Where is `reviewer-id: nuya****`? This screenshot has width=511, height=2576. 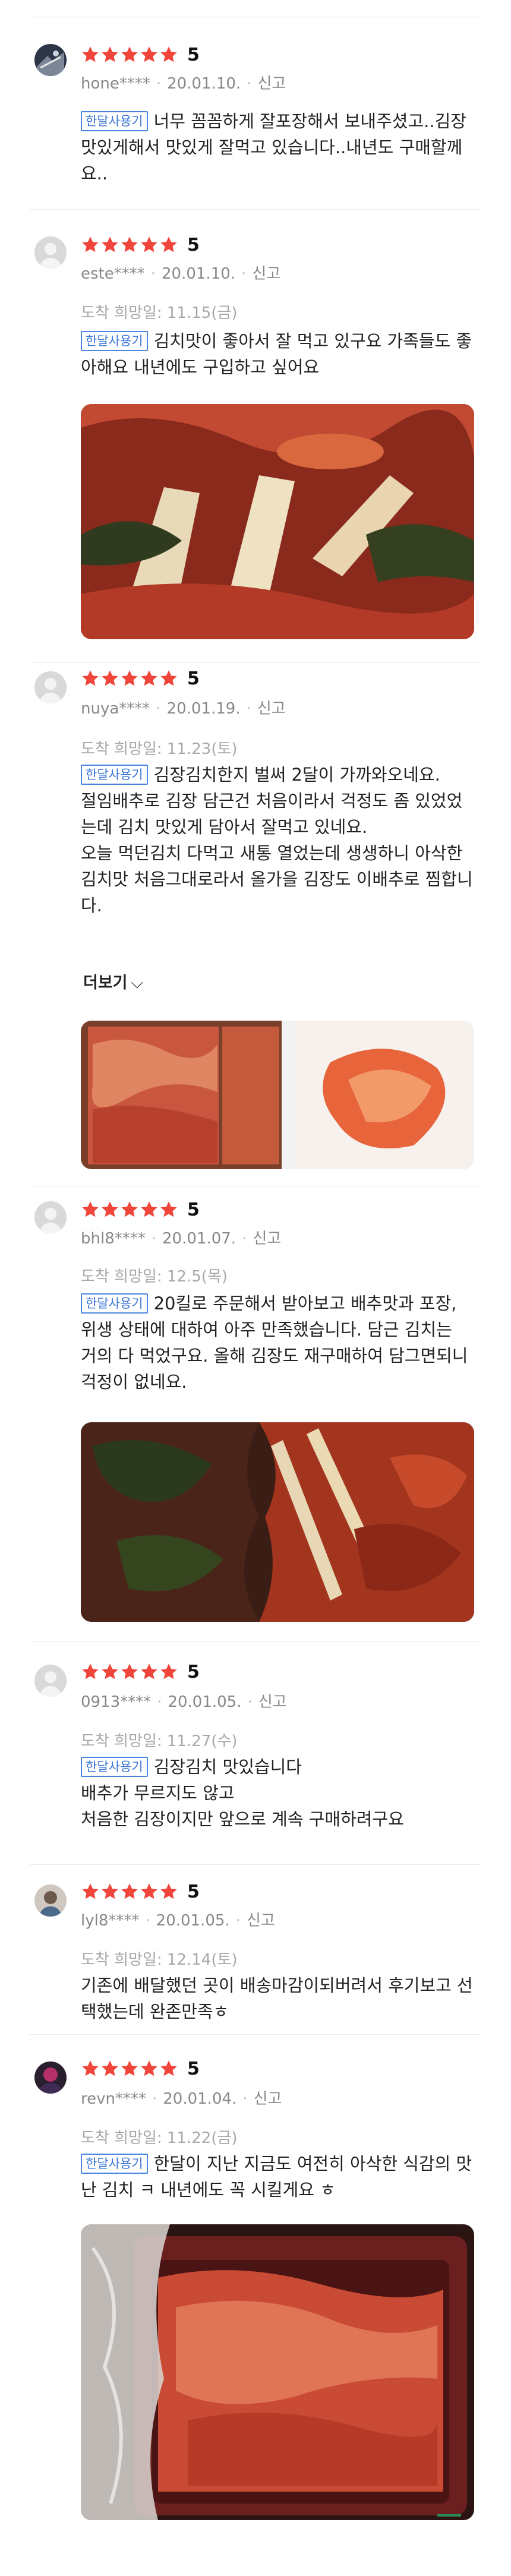 reviewer-id: nuya**** is located at coordinates (115, 709).